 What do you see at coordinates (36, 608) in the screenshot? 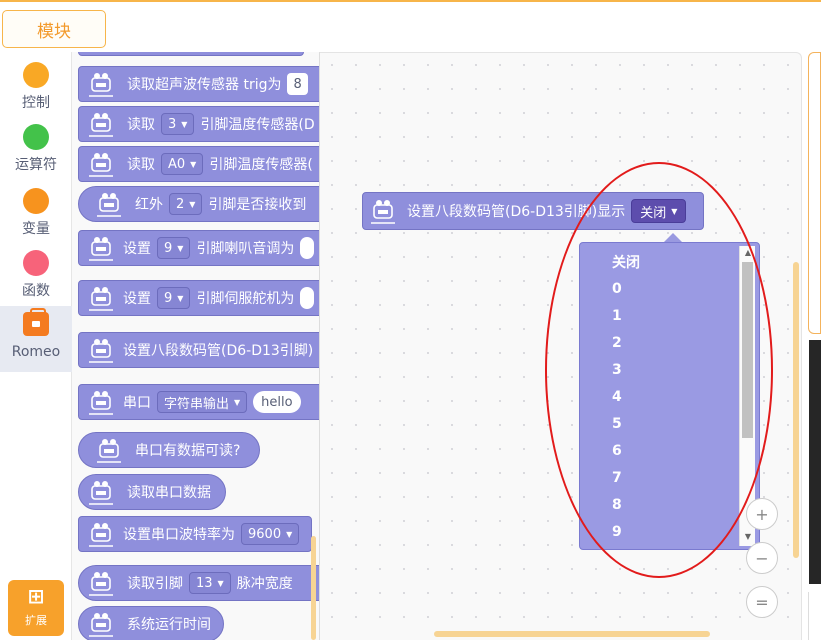
I see `extension-button: ⊞ 扩展` at bounding box center [36, 608].